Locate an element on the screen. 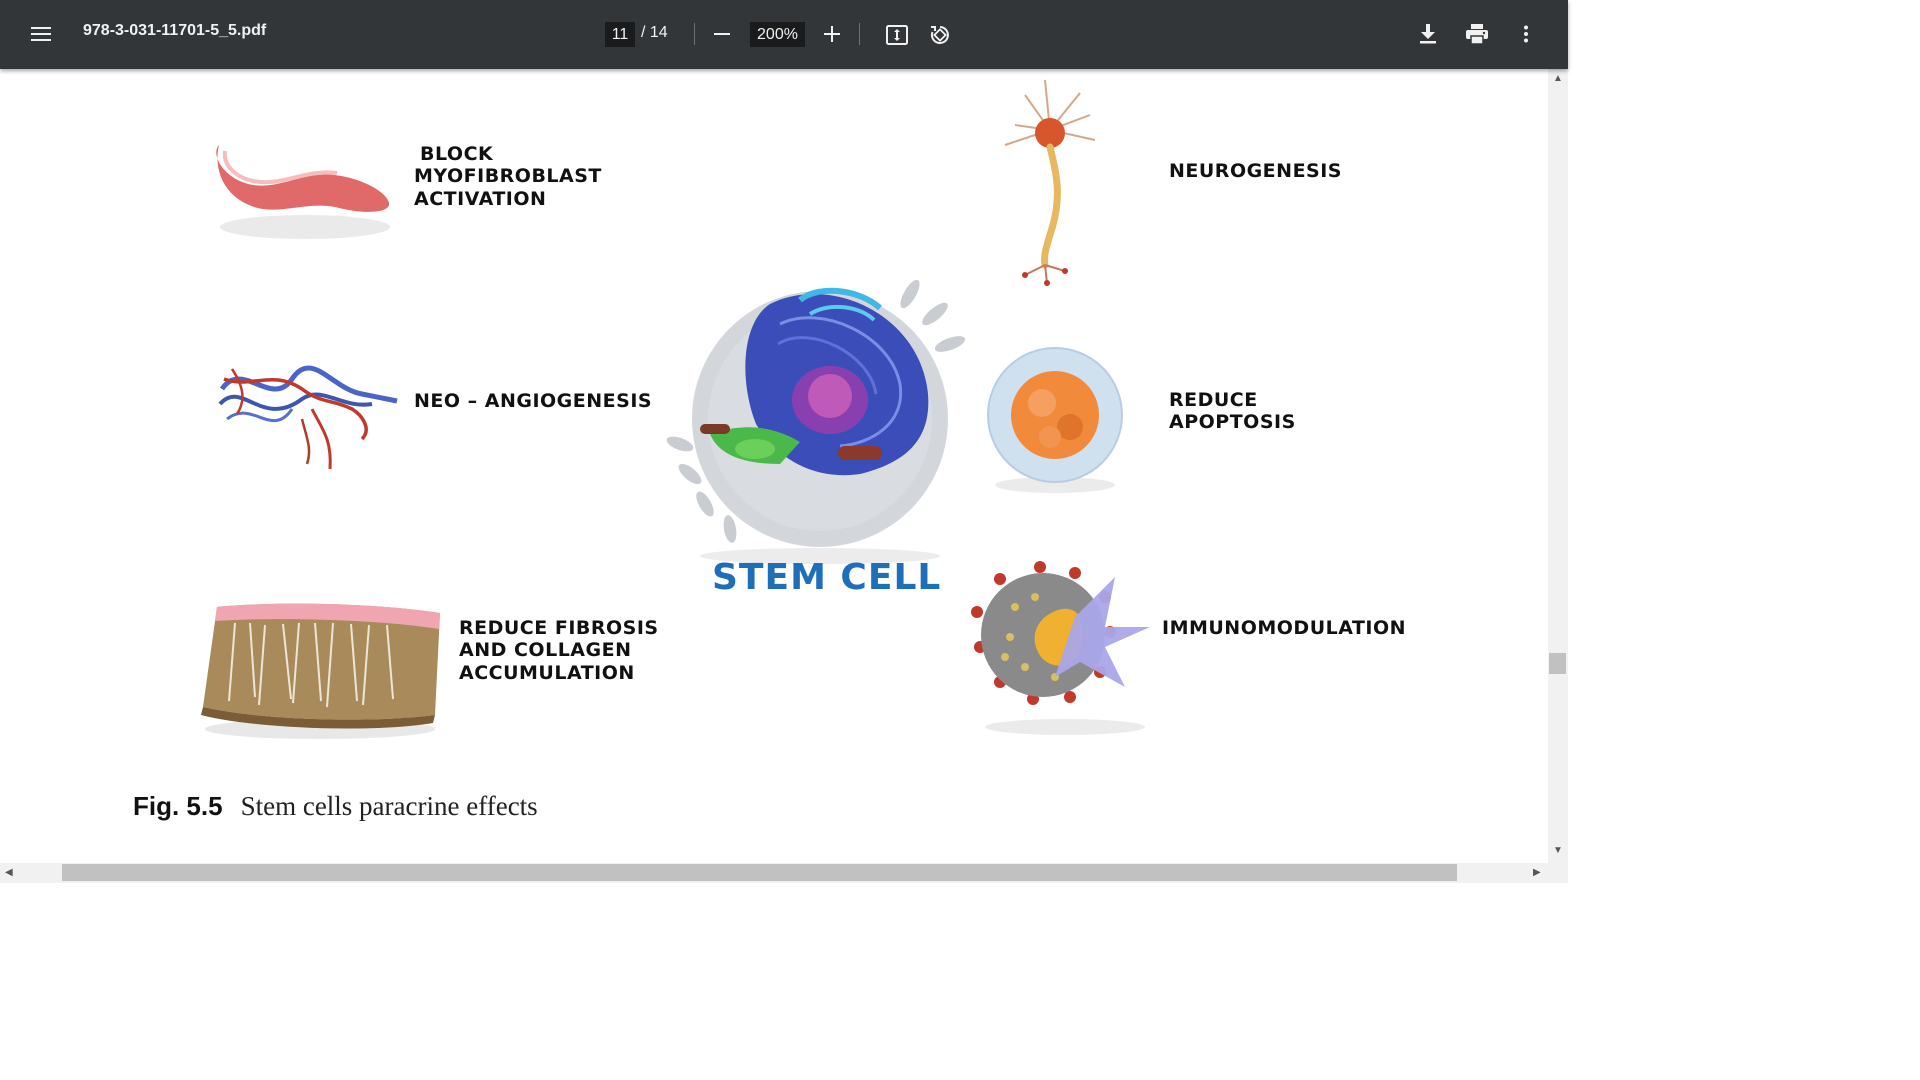  blood-vessels-illustration is located at coordinates (308, 417).